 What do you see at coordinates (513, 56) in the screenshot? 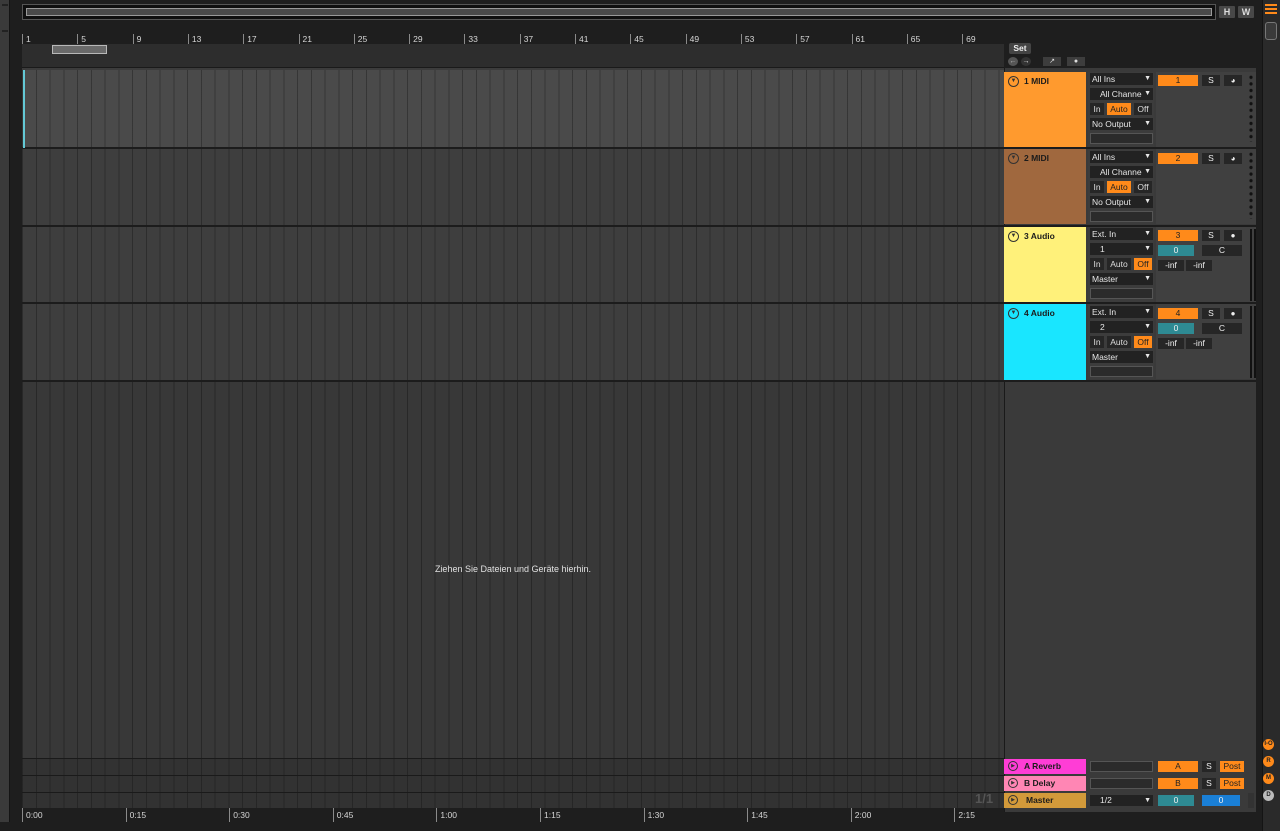
I see `loop-bar` at bounding box center [513, 56].